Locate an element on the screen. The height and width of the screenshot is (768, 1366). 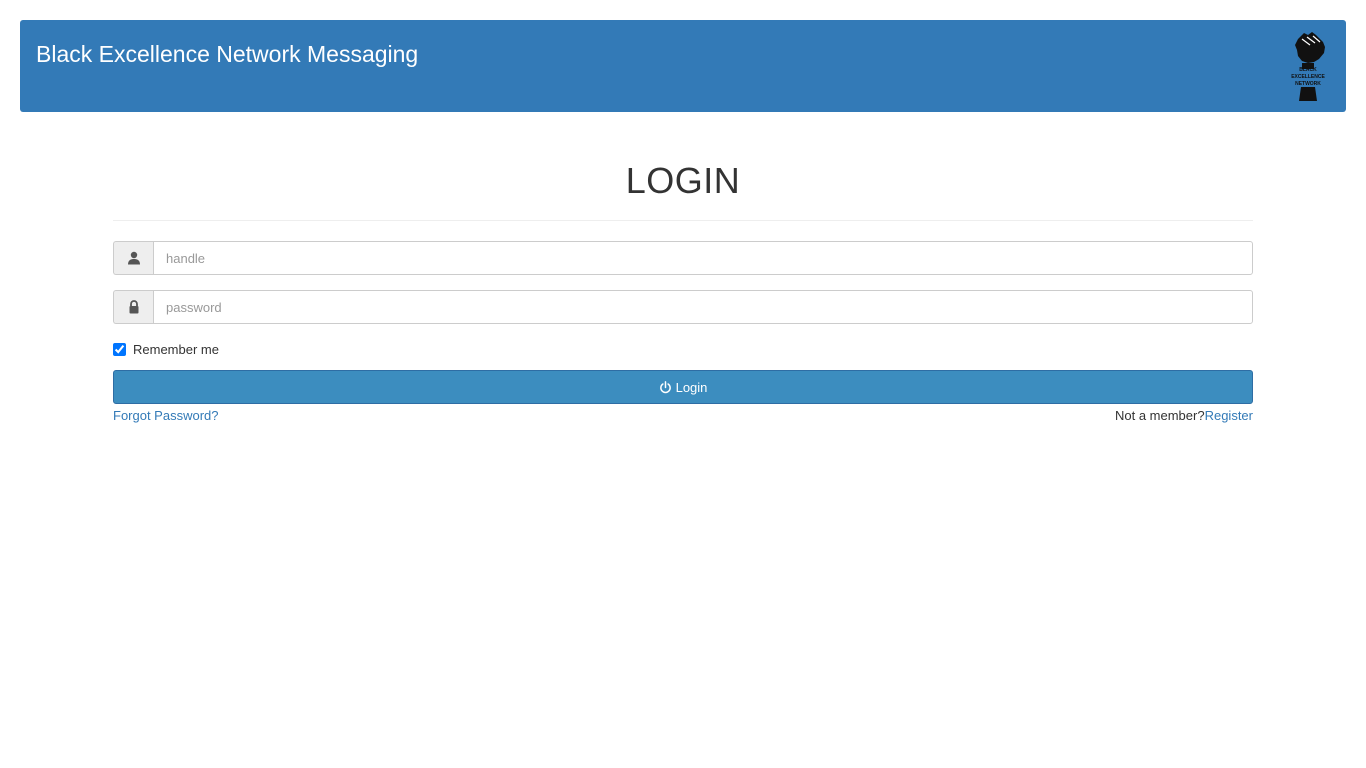
remember-me: Remember me is located at coordinates (683, 349).